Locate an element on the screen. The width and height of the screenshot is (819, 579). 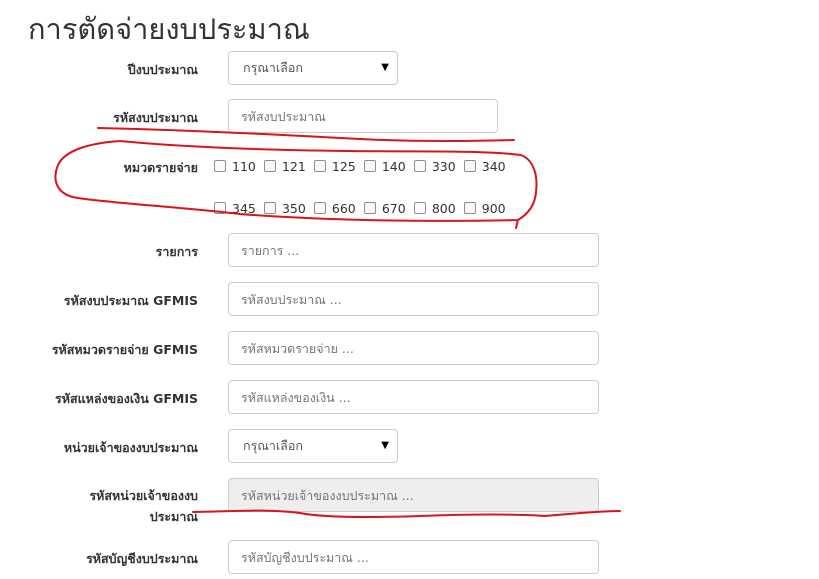
expense-category-label: หมวดรายจ่าย is located at coordinates (160, 167).